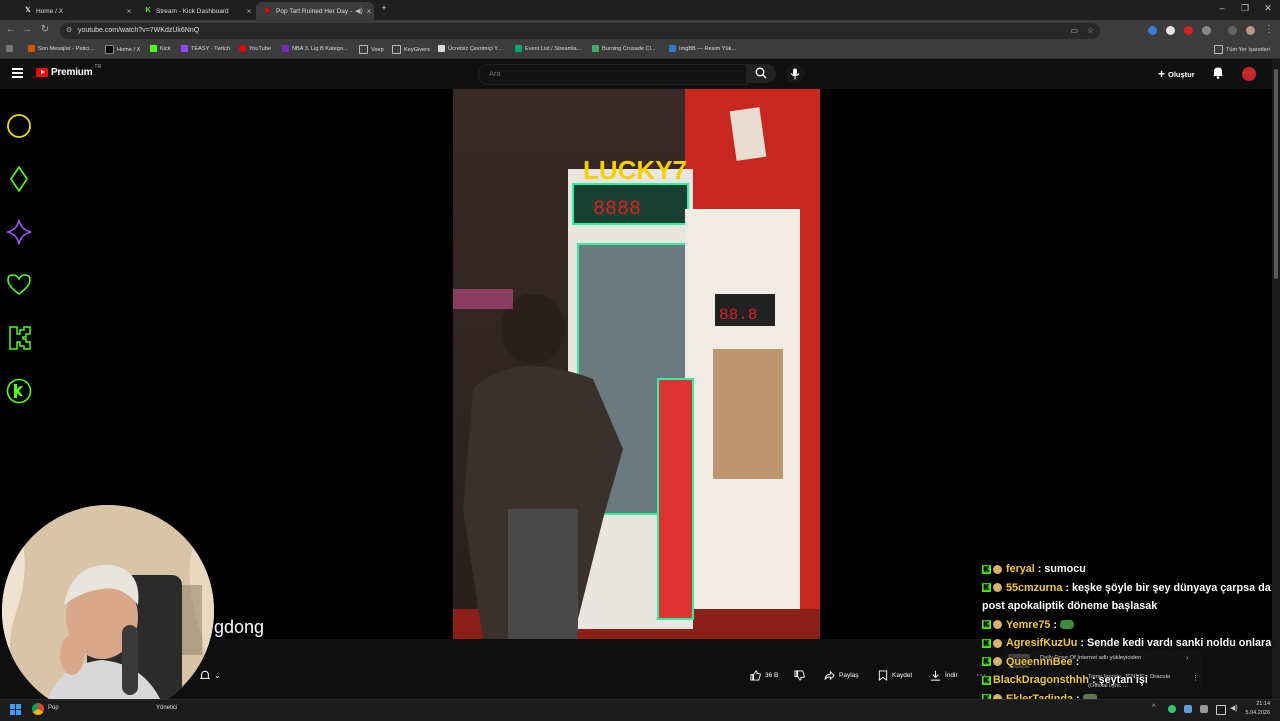 The height and width of the screenshot is (721, 1280). Describe the element at coordinates (1176, 74) in the screenshot. I see `create-button: + Oluştur` at that location.